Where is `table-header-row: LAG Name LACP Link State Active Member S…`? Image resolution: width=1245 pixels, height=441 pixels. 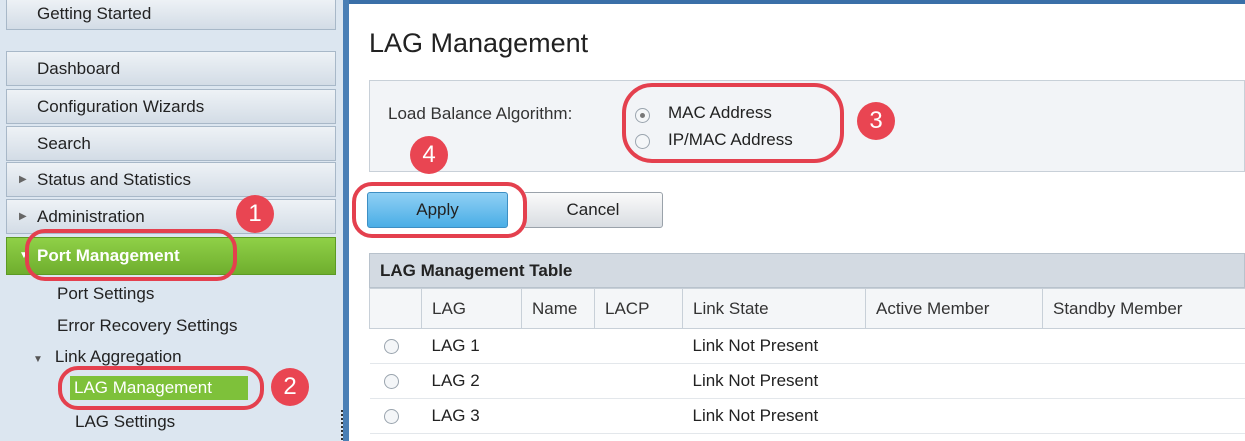
table-header-row: LAG Name LACP Link State Active Member S… is located at coordinates (807, 308).